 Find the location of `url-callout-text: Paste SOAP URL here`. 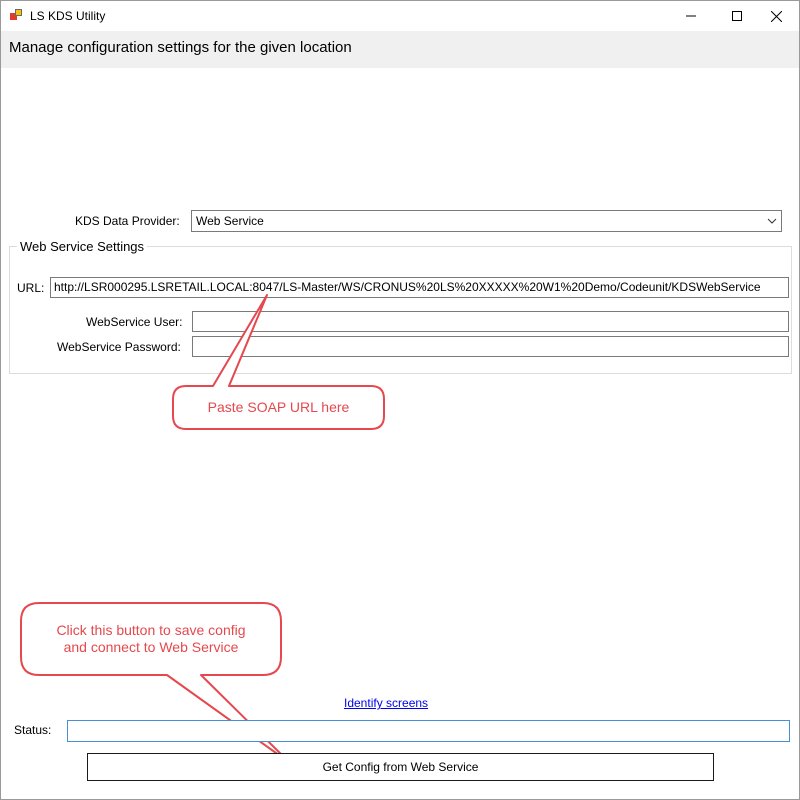

url-callout-text: Paste SOAP URL here is located at coordinates (278, 407).